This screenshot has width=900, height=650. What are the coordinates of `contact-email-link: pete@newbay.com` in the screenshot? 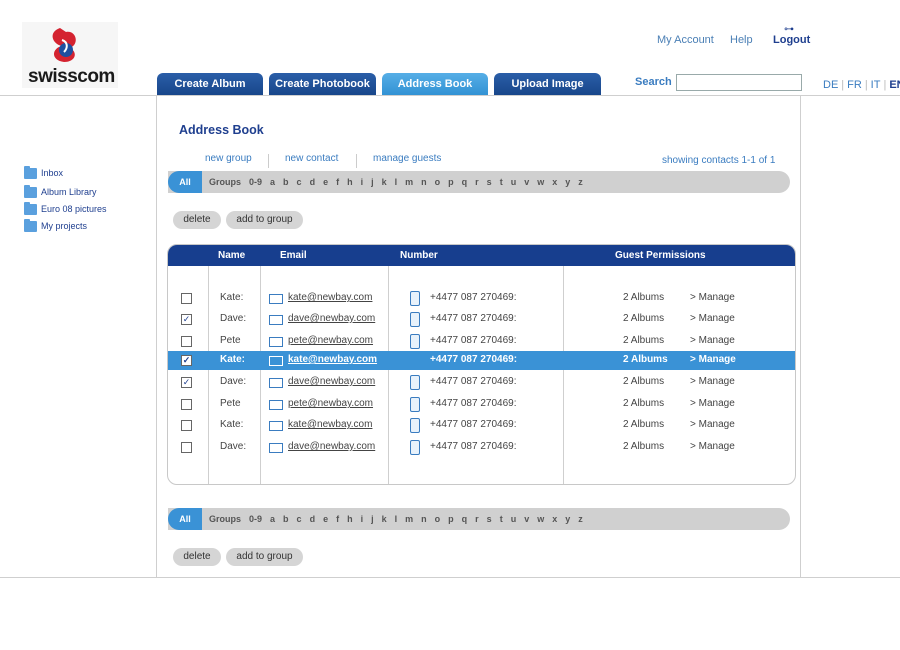 It's located at (330, 340).